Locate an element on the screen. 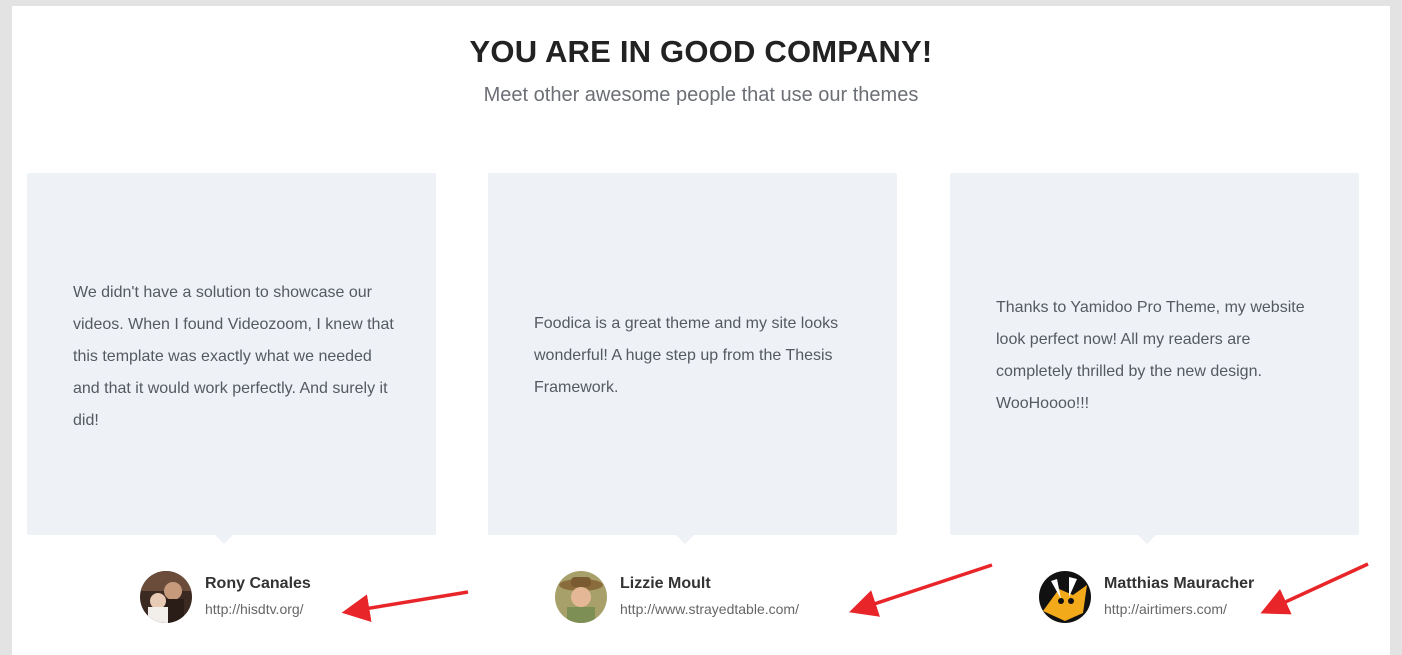 The width and height of the screenshot is (1402, 655). author-name: Matthias Mauracher is located at coordinates (1179, 583).